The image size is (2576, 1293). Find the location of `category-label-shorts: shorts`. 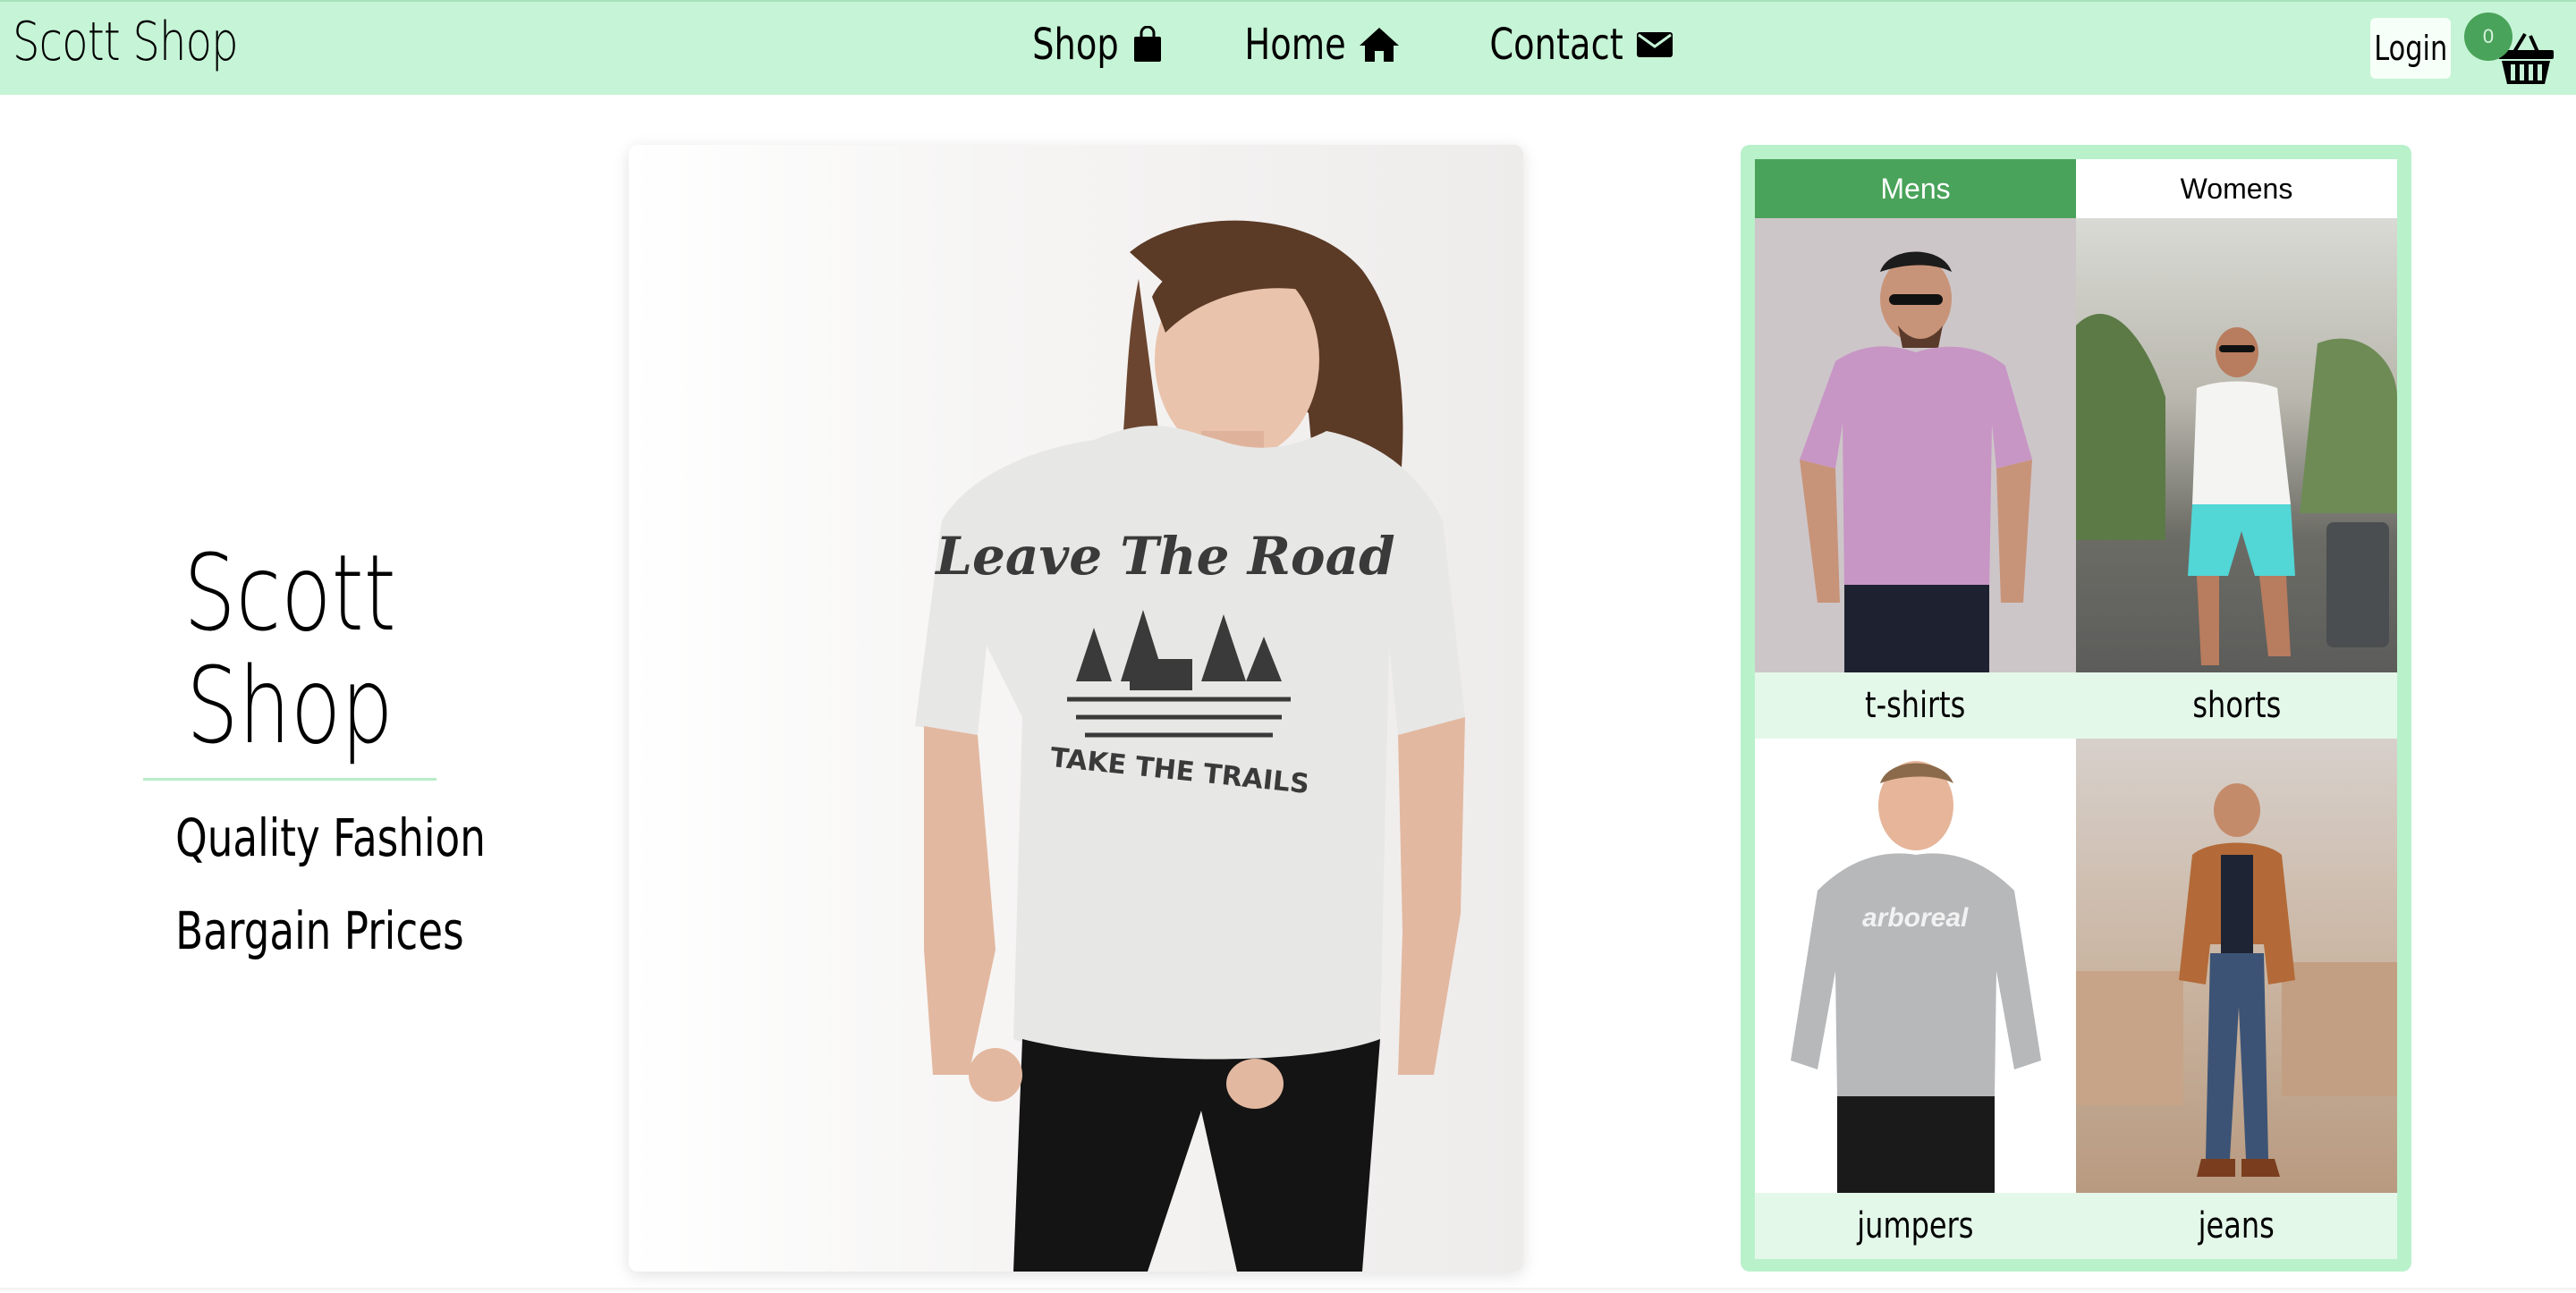

category-label-shorts: shorts is located at coordinates (2236, 706).